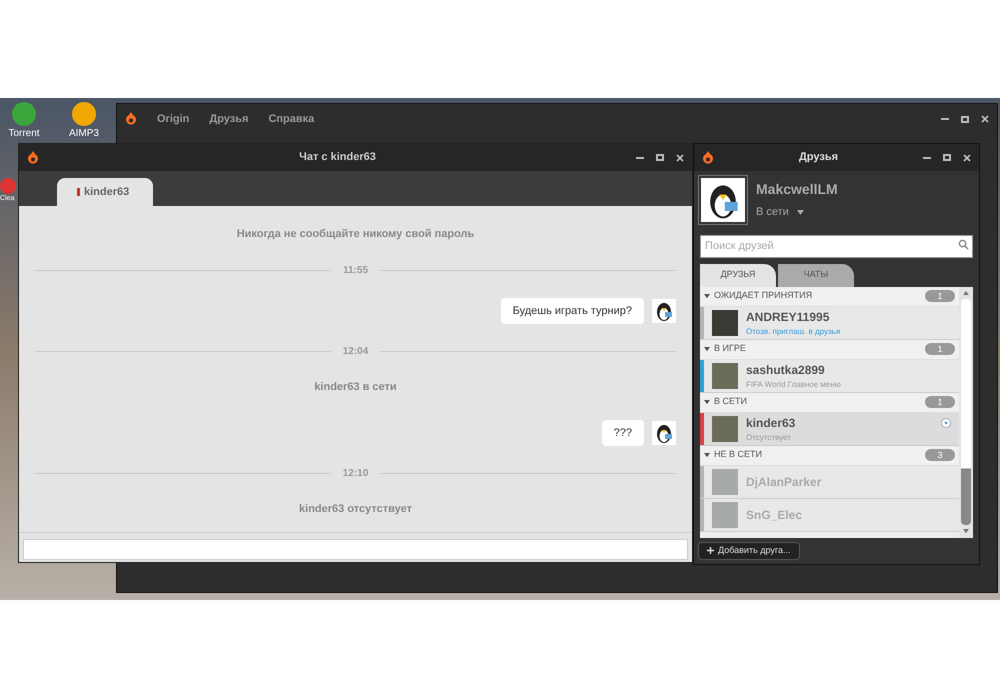 Image resolution: width=1000 pixels, height=700 pixels. Describe the element at coordinates (940, 455) in the screenshot. I see `count-badge: 3` at that location.